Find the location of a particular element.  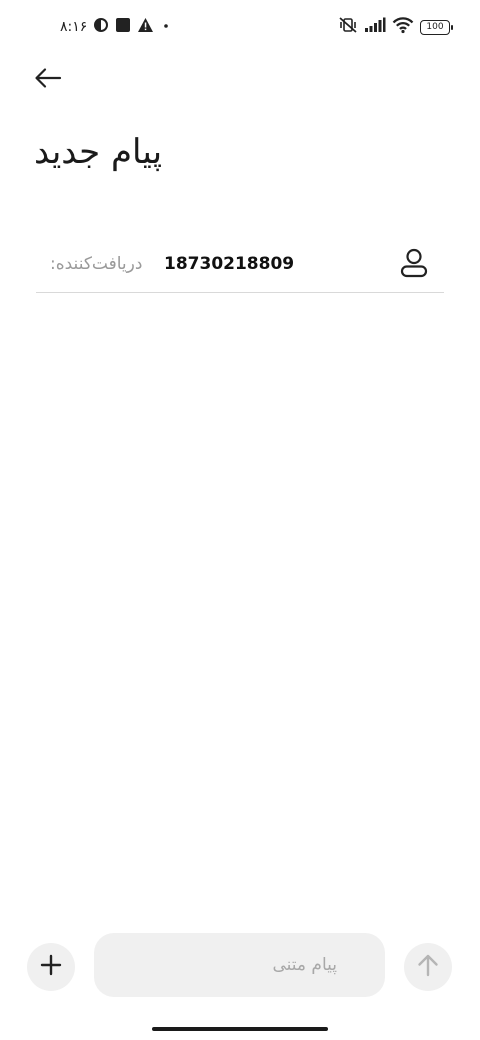

plus-icon is located at coordinates (51, 967).